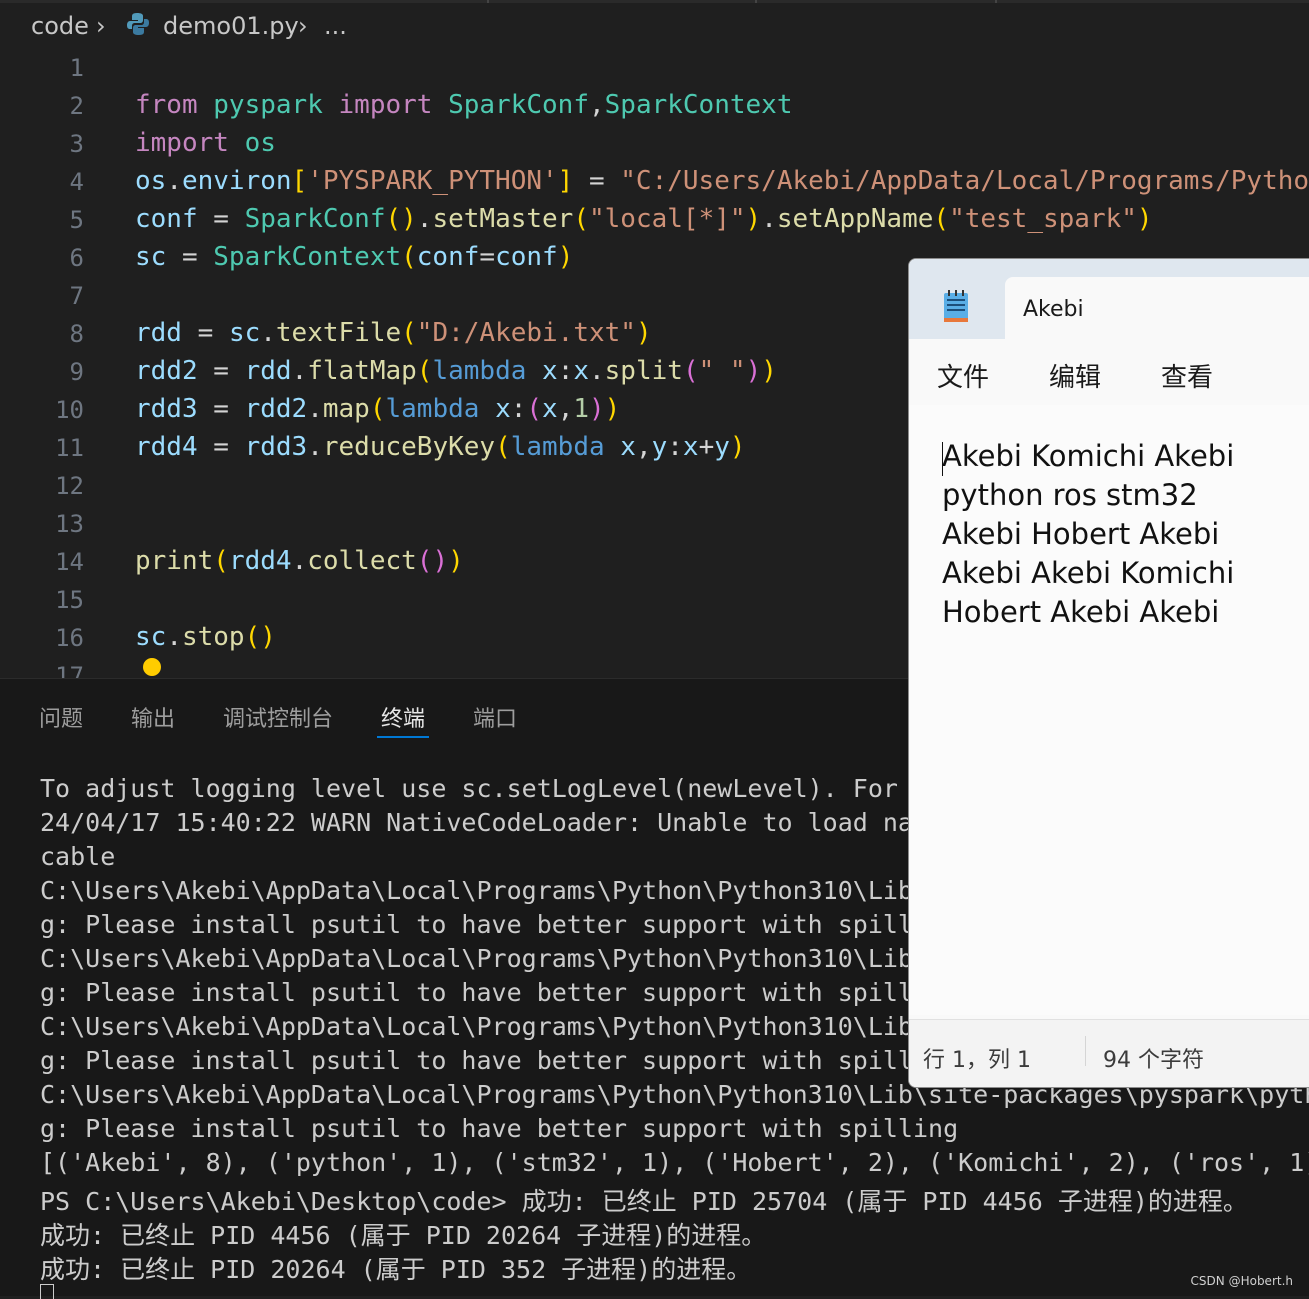  Describe the element at coordinates (78, 856) in the screenshot. I see `terminal-line: cable` at that location.